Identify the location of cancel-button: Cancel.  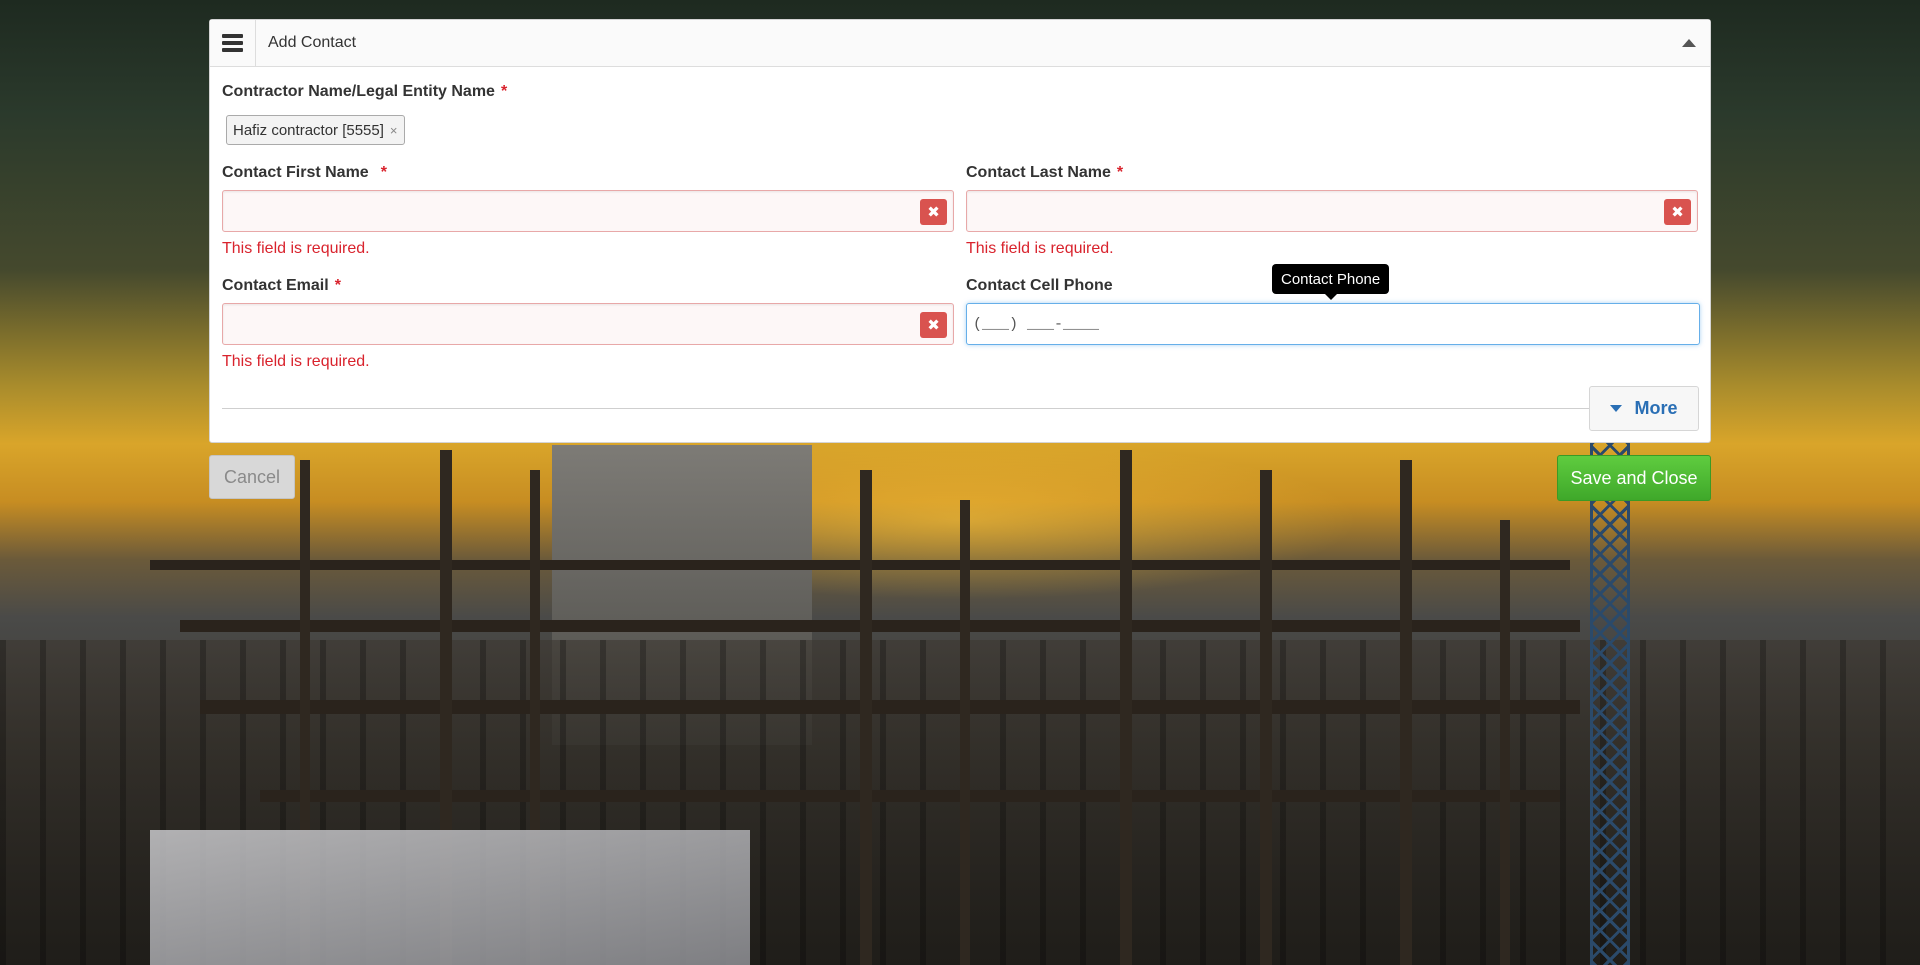
(252, 477).